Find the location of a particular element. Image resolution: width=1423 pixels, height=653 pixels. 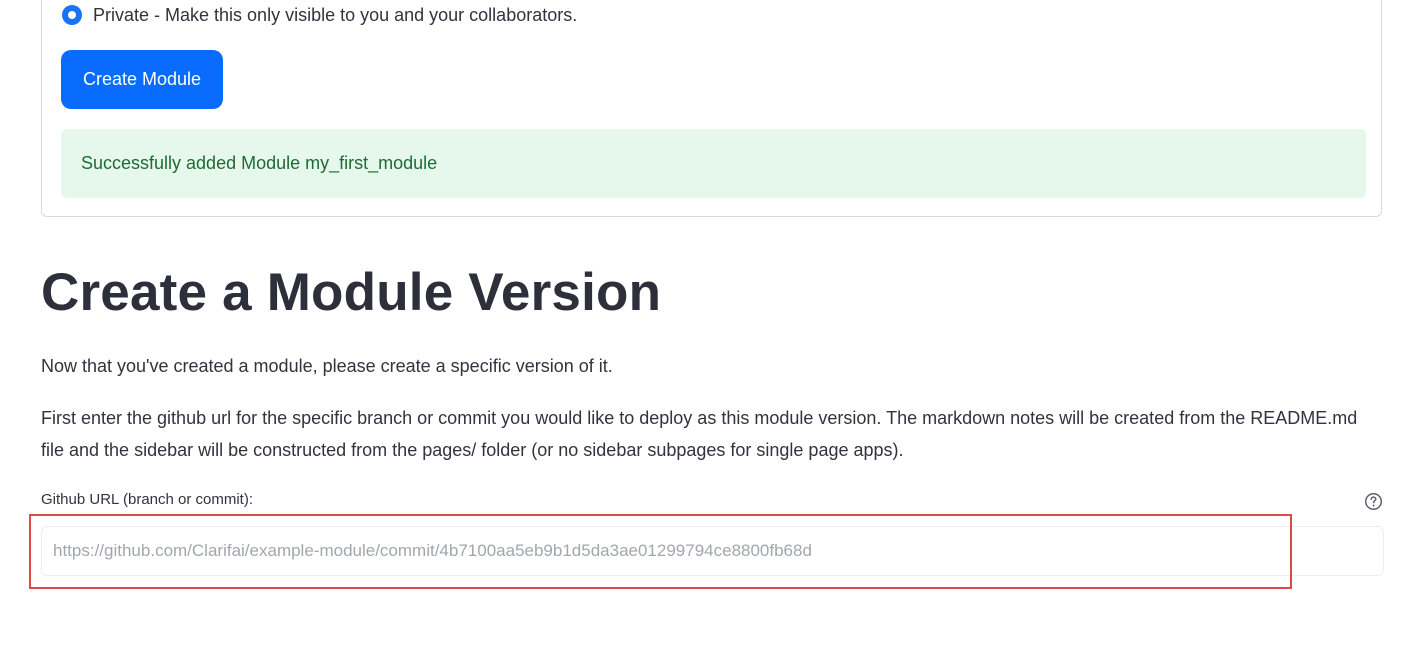

radio-selected-icon is located at coordinates (72, 15).